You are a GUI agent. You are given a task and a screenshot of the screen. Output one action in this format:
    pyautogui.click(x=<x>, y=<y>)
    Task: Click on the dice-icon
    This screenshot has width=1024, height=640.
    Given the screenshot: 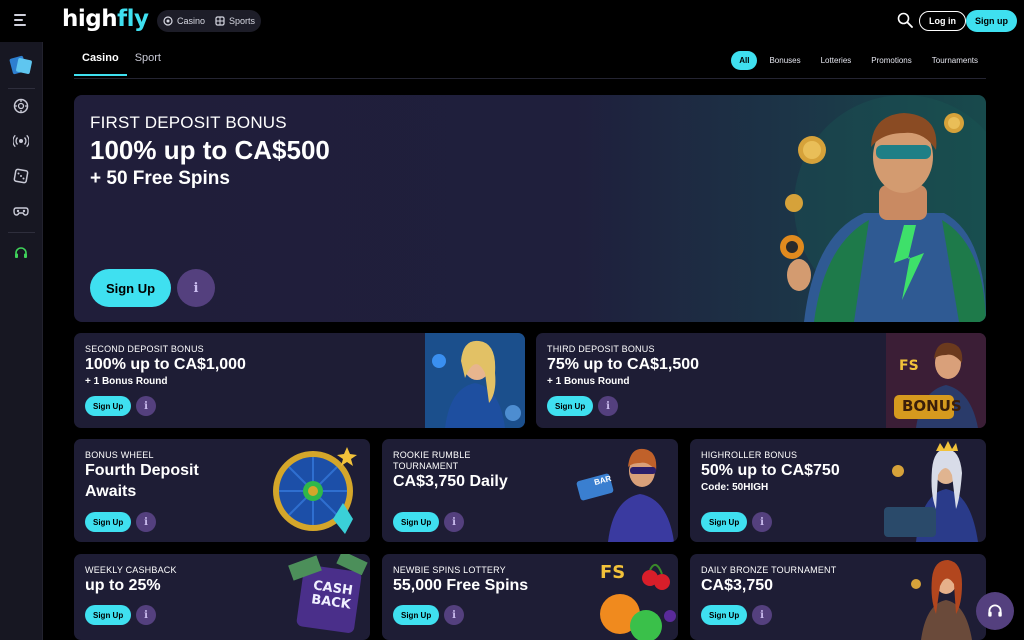 What is the action you would take?
    pyautogui.click(x=21, y=176)
    